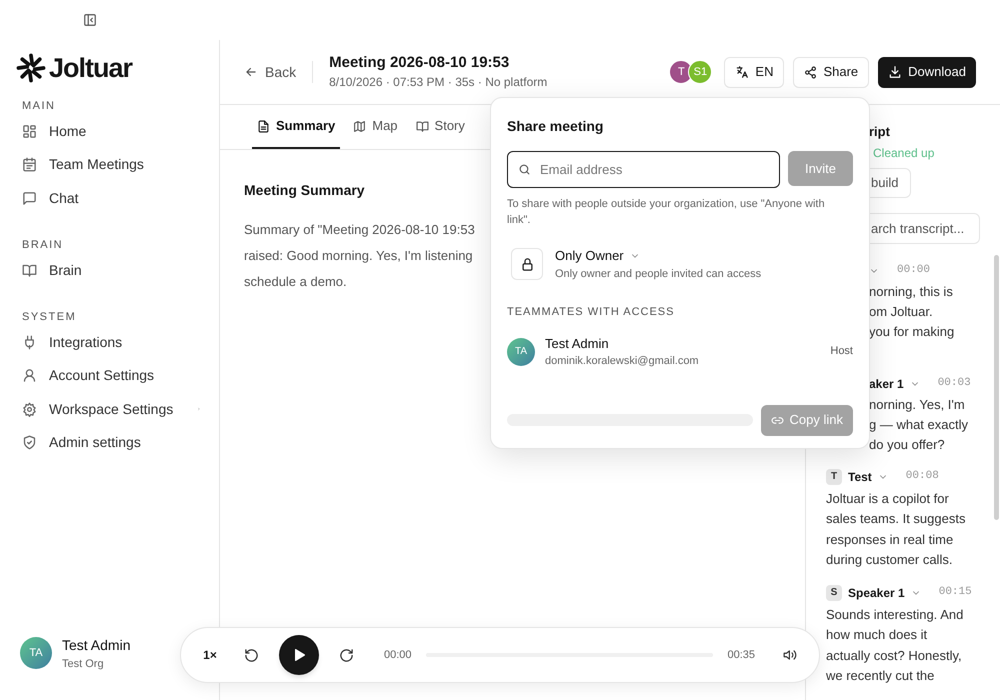 Image resolution: width=1000 pixels, height=700 pixels. Describe the element at coordinates (895, 72) in the screenshot. I see `download-icon` at that location.